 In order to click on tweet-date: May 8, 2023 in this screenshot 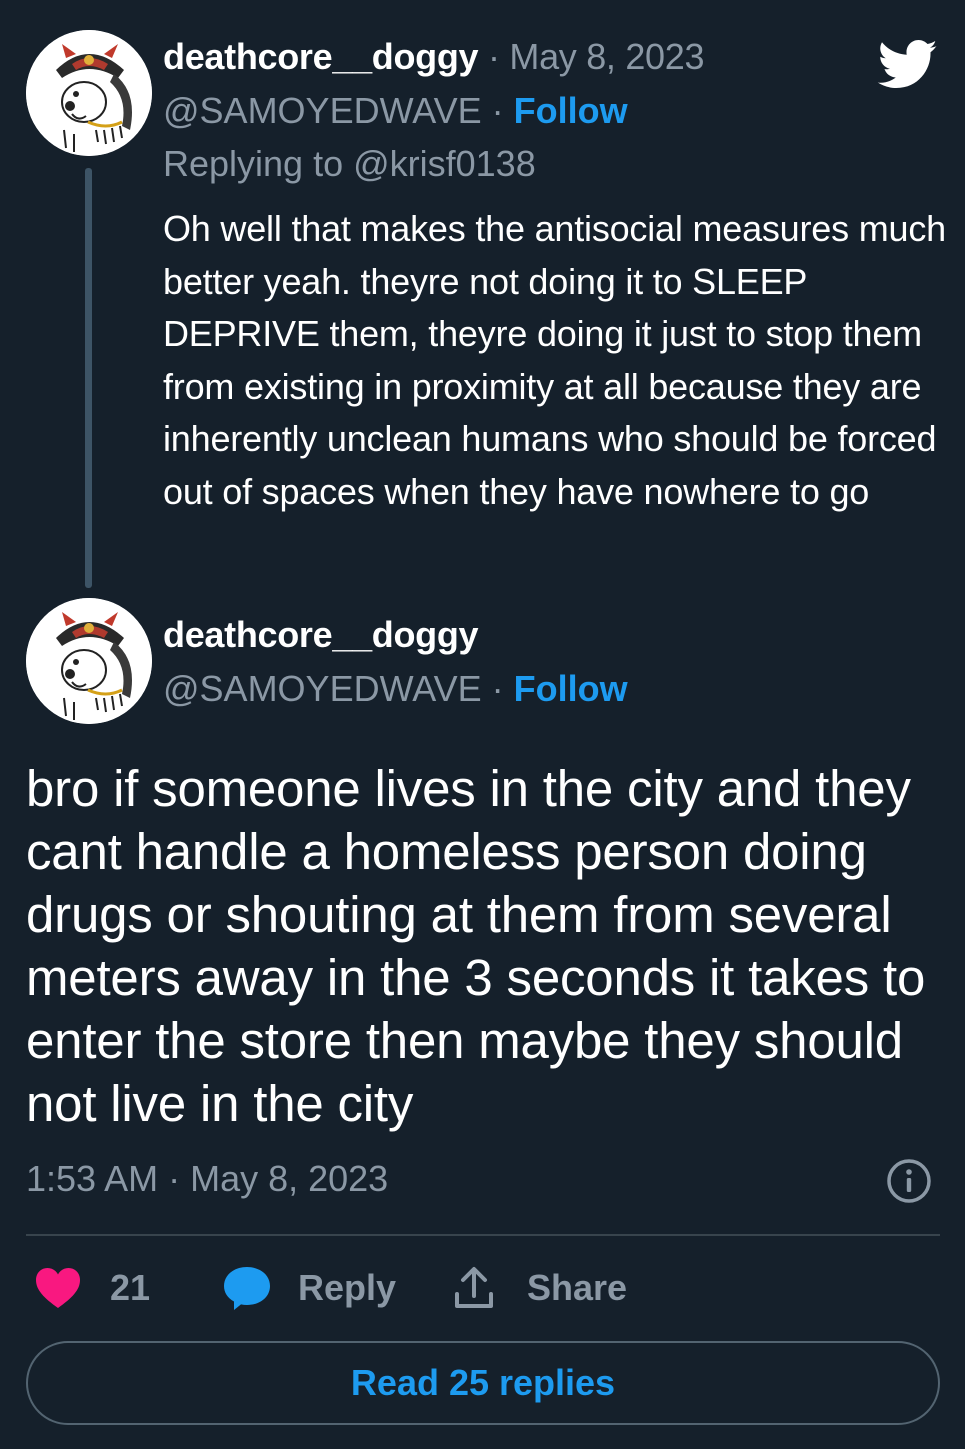, I will do `click(606, 56)`.